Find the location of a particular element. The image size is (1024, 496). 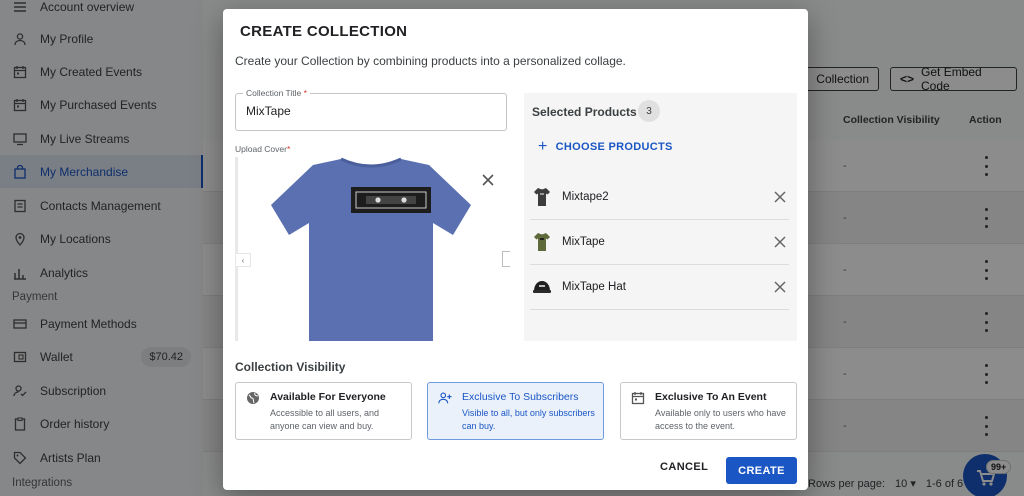

olive-tshirt-icon is located at coordinates (542, 242).